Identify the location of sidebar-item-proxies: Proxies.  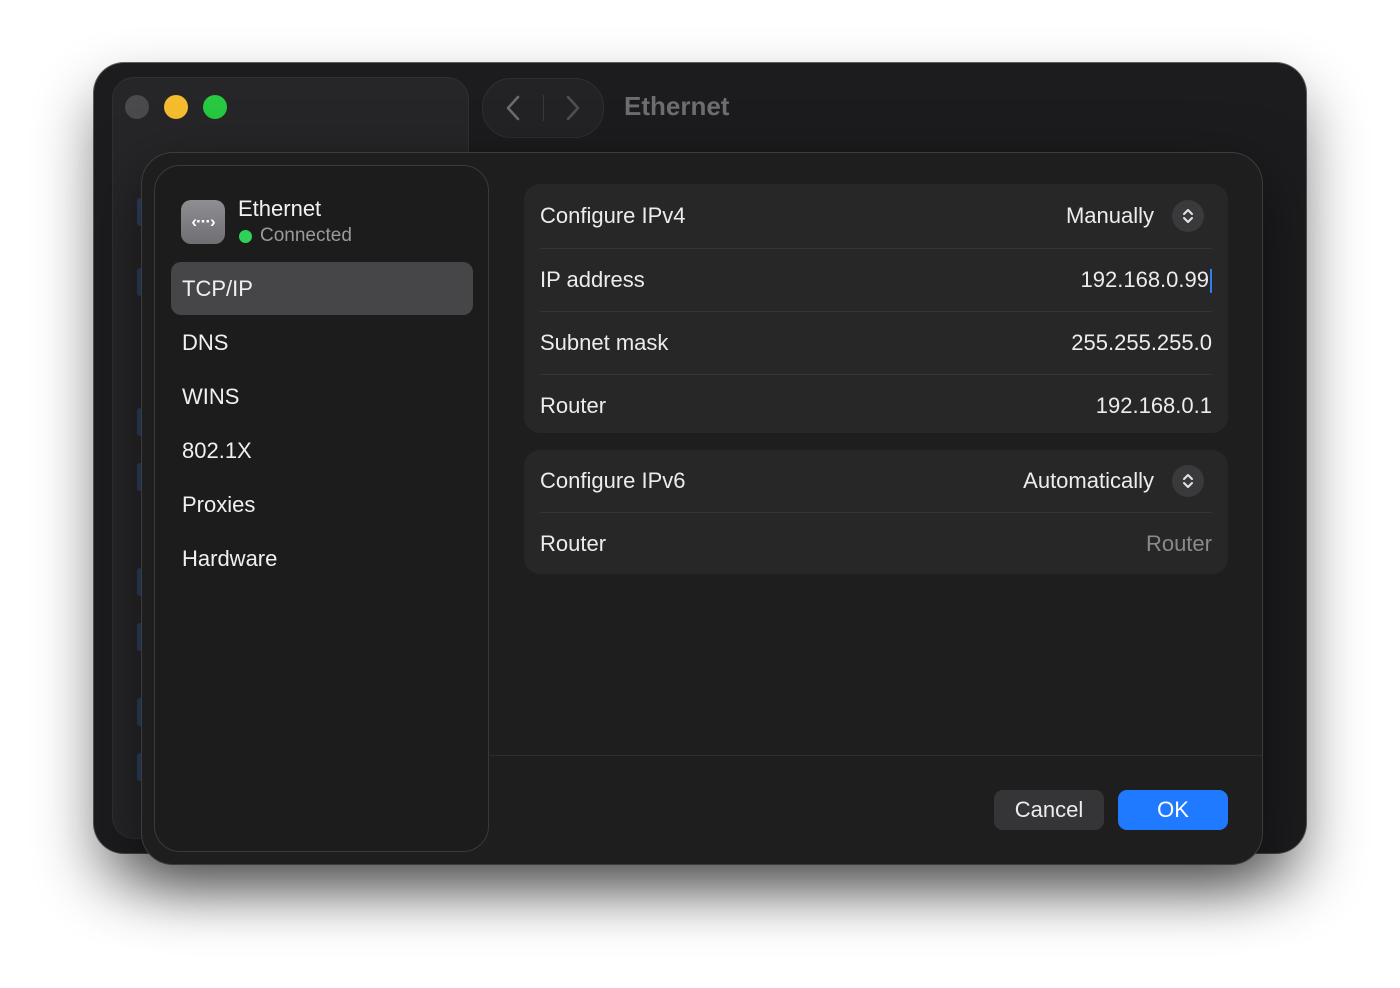
(322, 504).